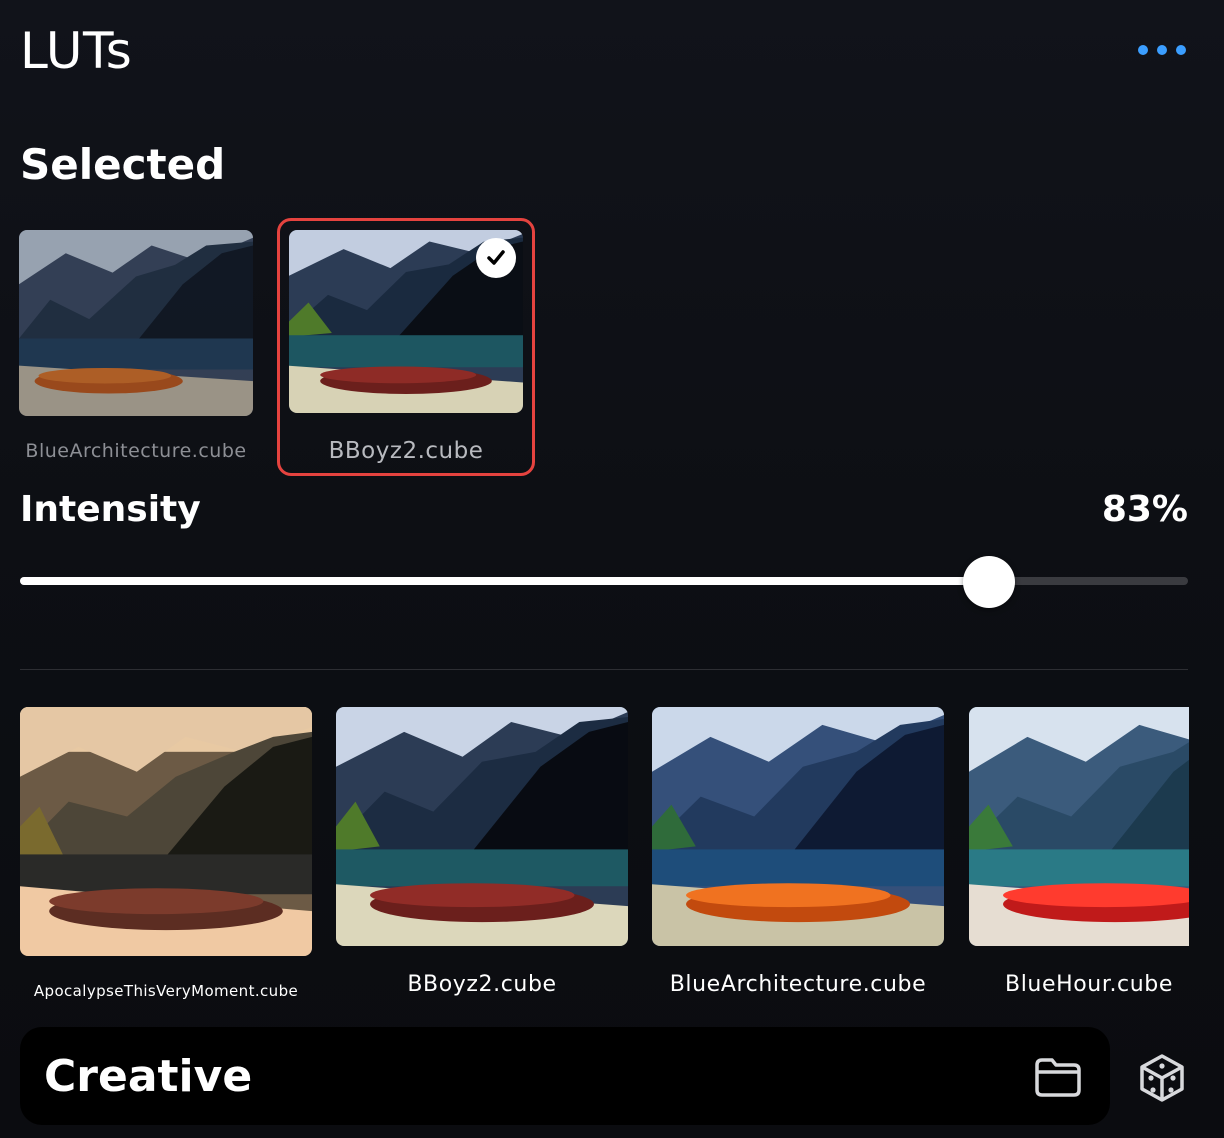 The width and height of the screenshot is (1224, 1138). What do you see at coordinates (1143, 50) in the screenshot?
I see `ellipsis-icon` at bounding box center [1143, 50].